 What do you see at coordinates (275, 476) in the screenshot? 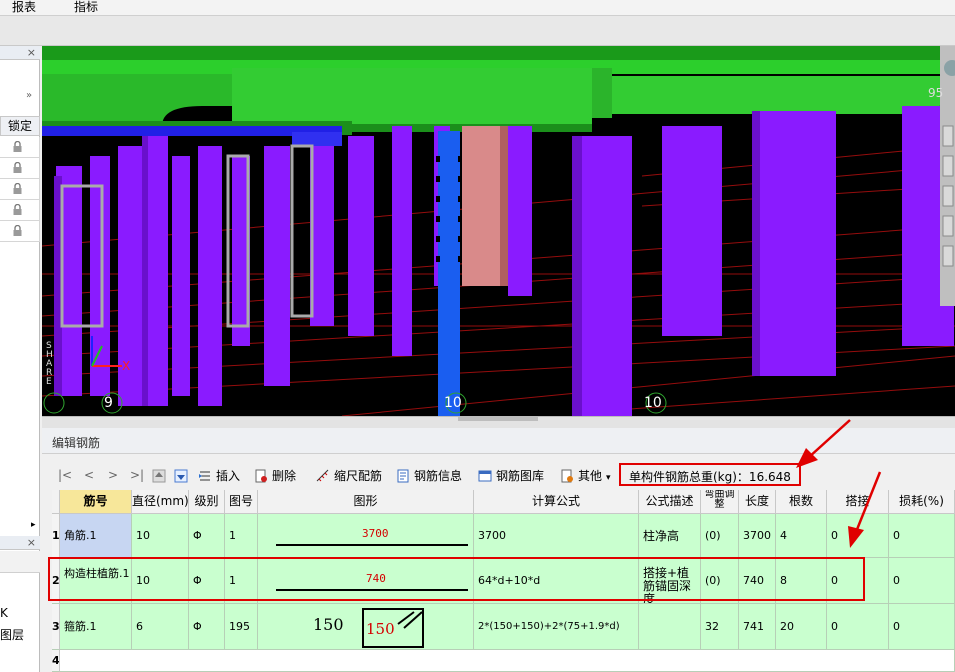
I see `delete-button: 删除` at bounding box center [275, 476].